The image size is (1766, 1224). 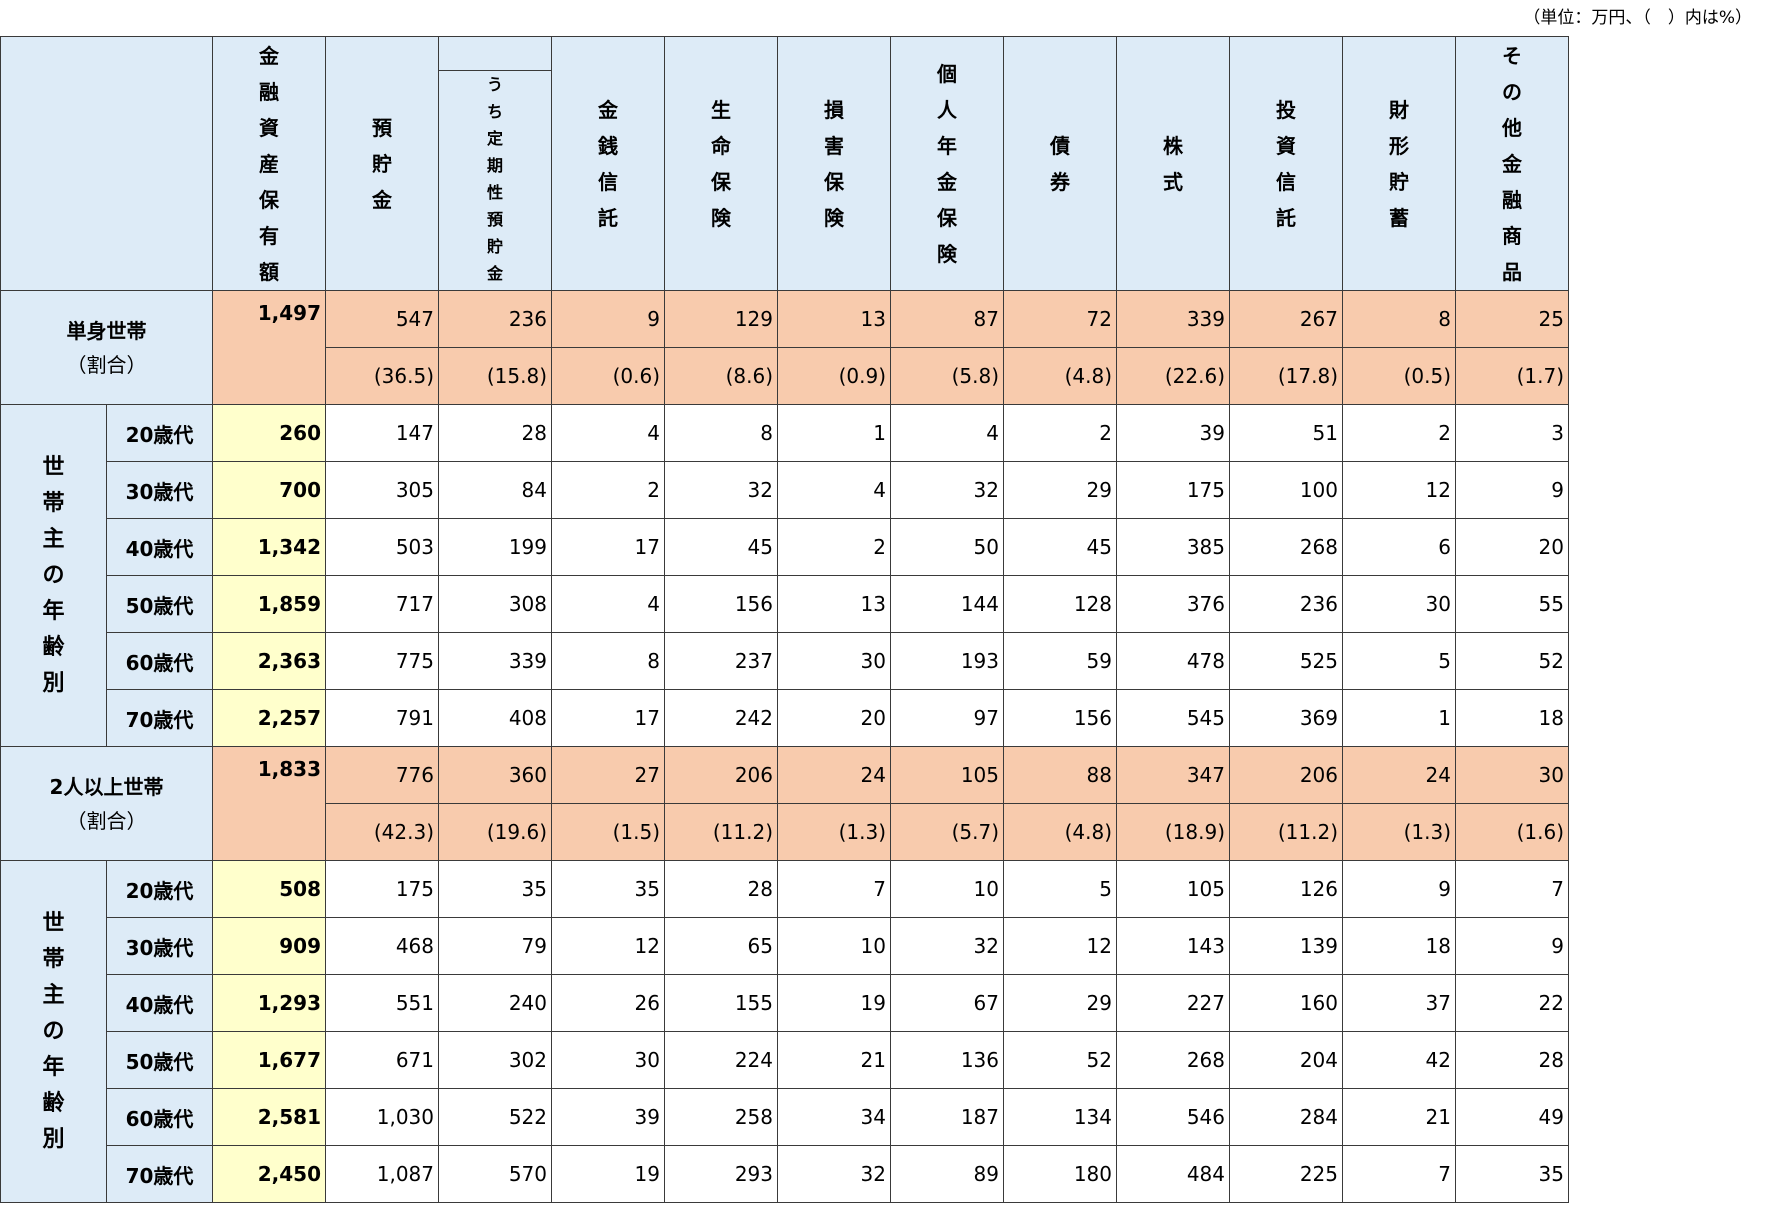 What do you see at coordinates (947, 1174) in the screenshot?
I see `value-cell: 89` at bounding box center [947, 1174].